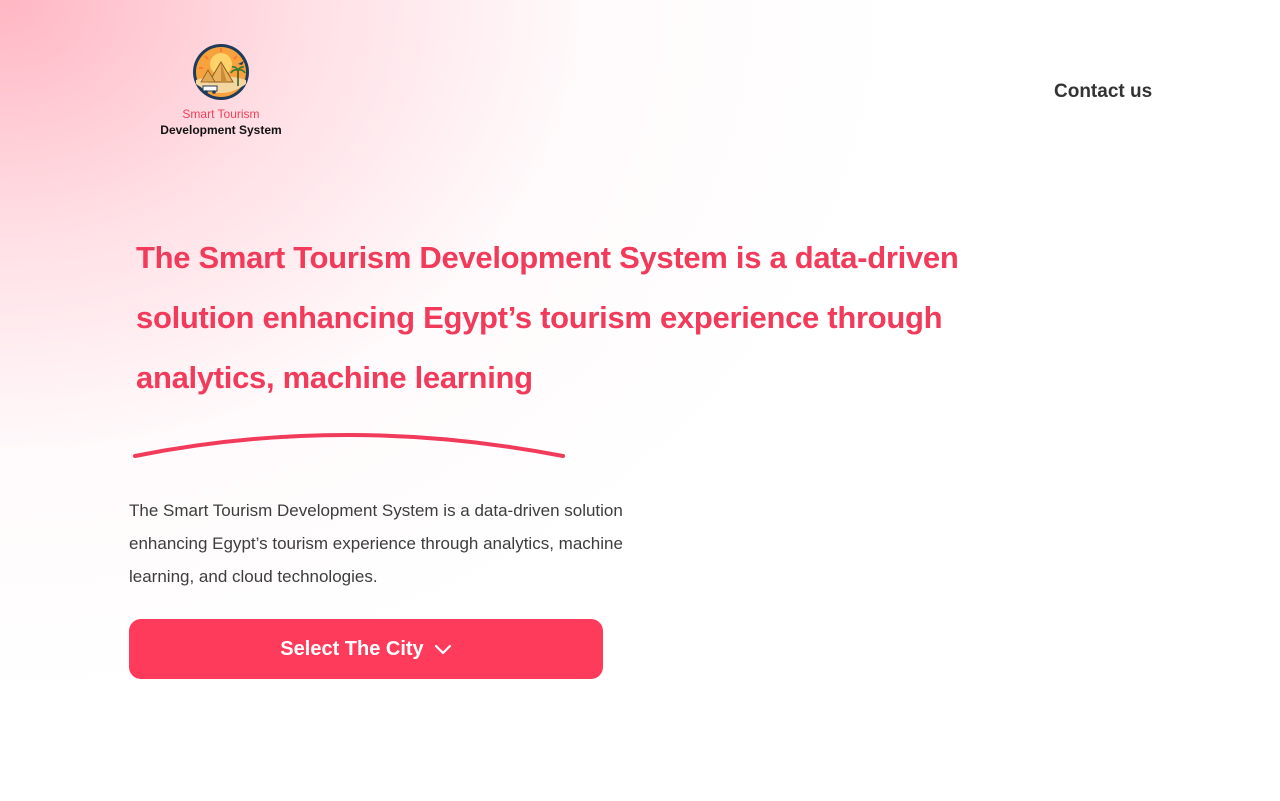  I want to click on contact-us-link: Contact us, so click(1103, 92).